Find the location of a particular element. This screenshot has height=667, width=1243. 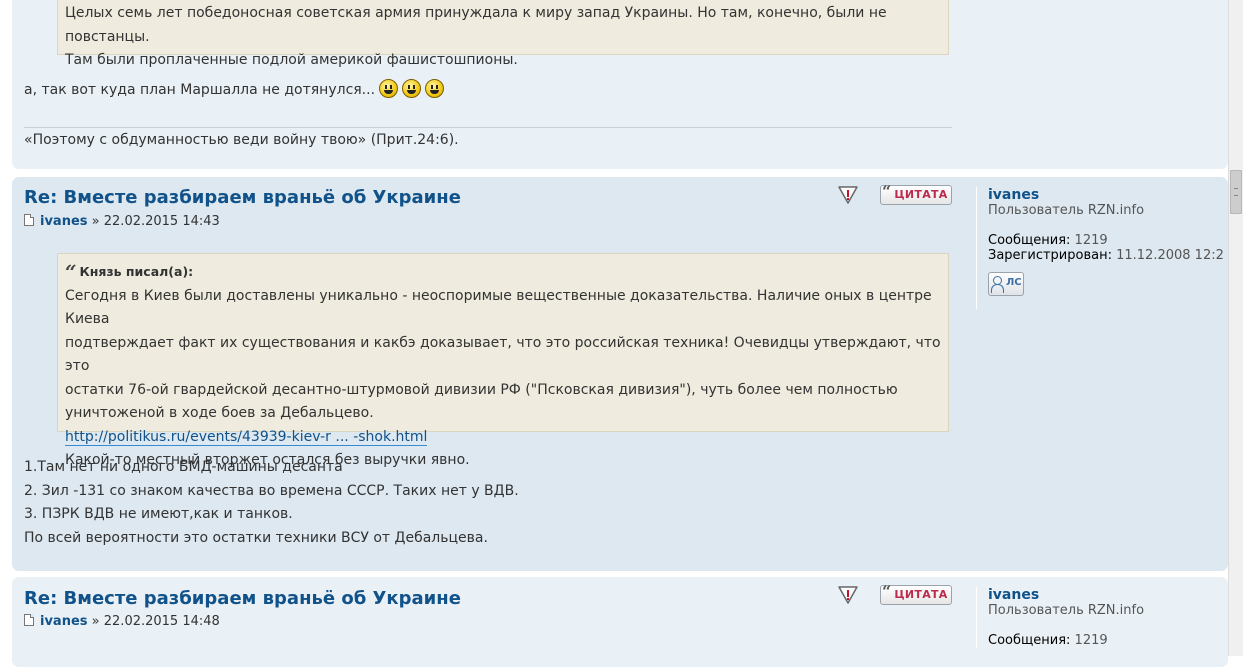

post-datetime: 22.02.2015 14:43 is located at coordinates (161, 221).